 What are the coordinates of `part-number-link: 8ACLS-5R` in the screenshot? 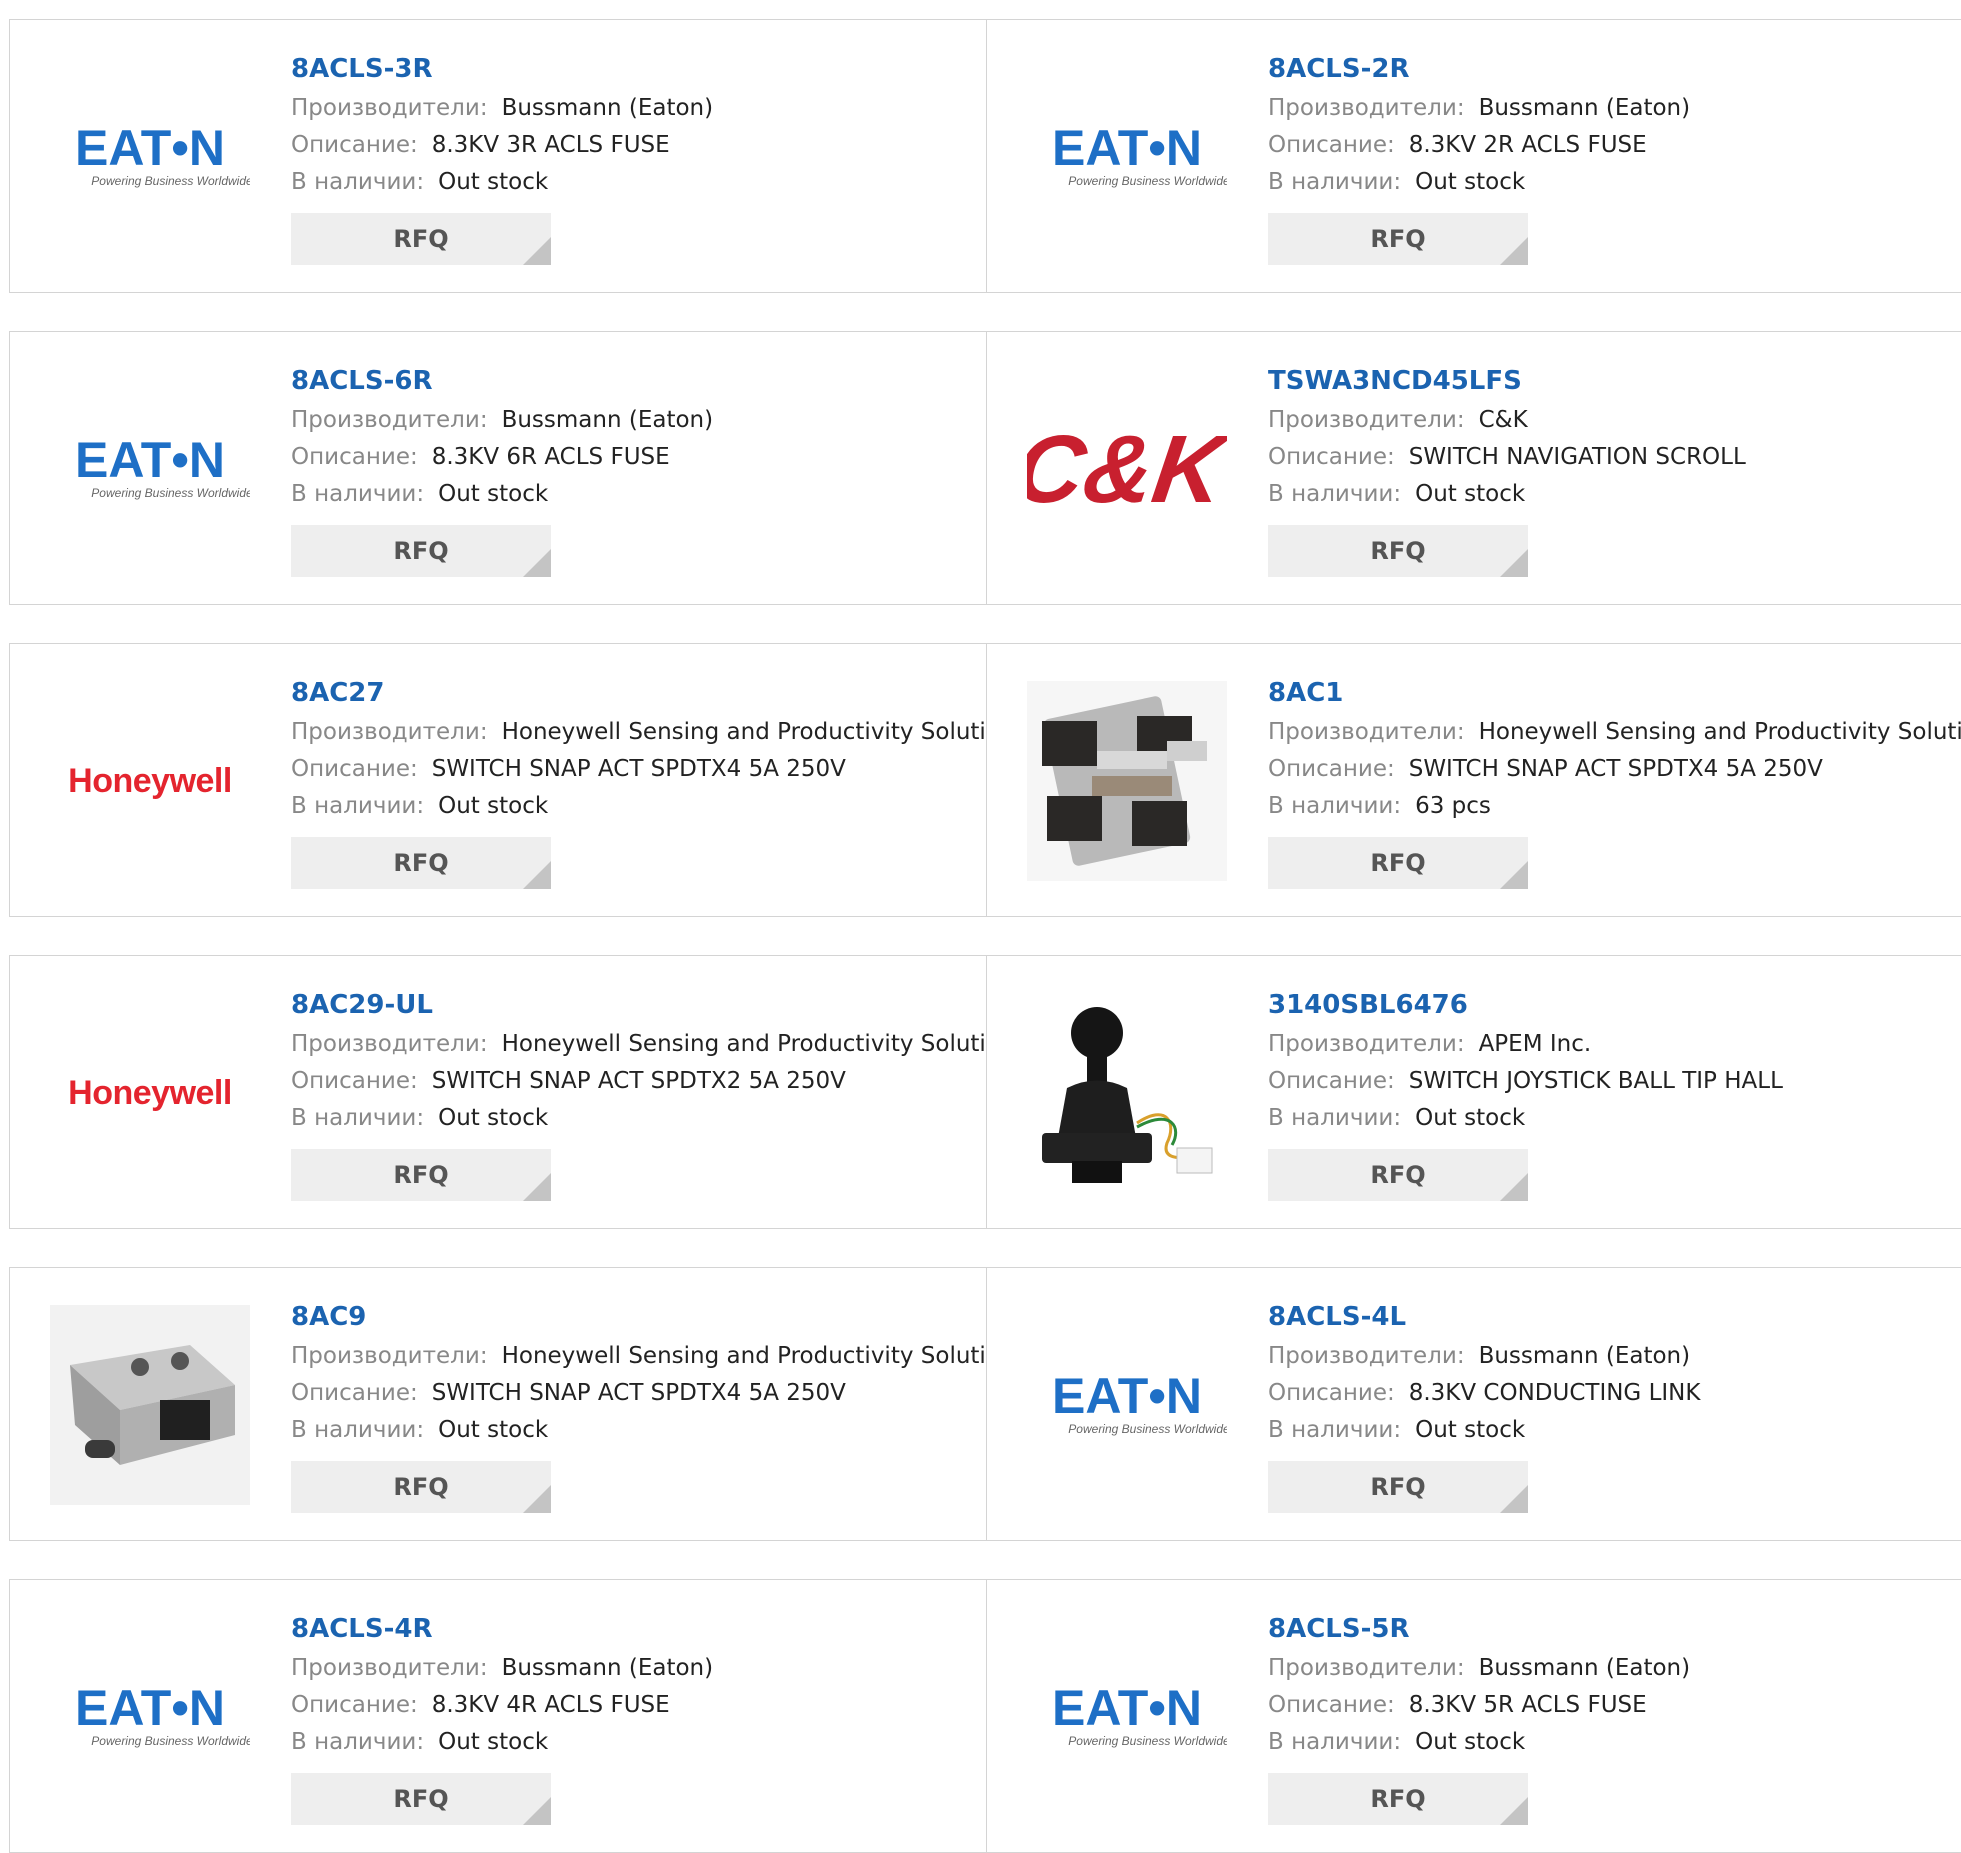 It's located at (1479, 1630).